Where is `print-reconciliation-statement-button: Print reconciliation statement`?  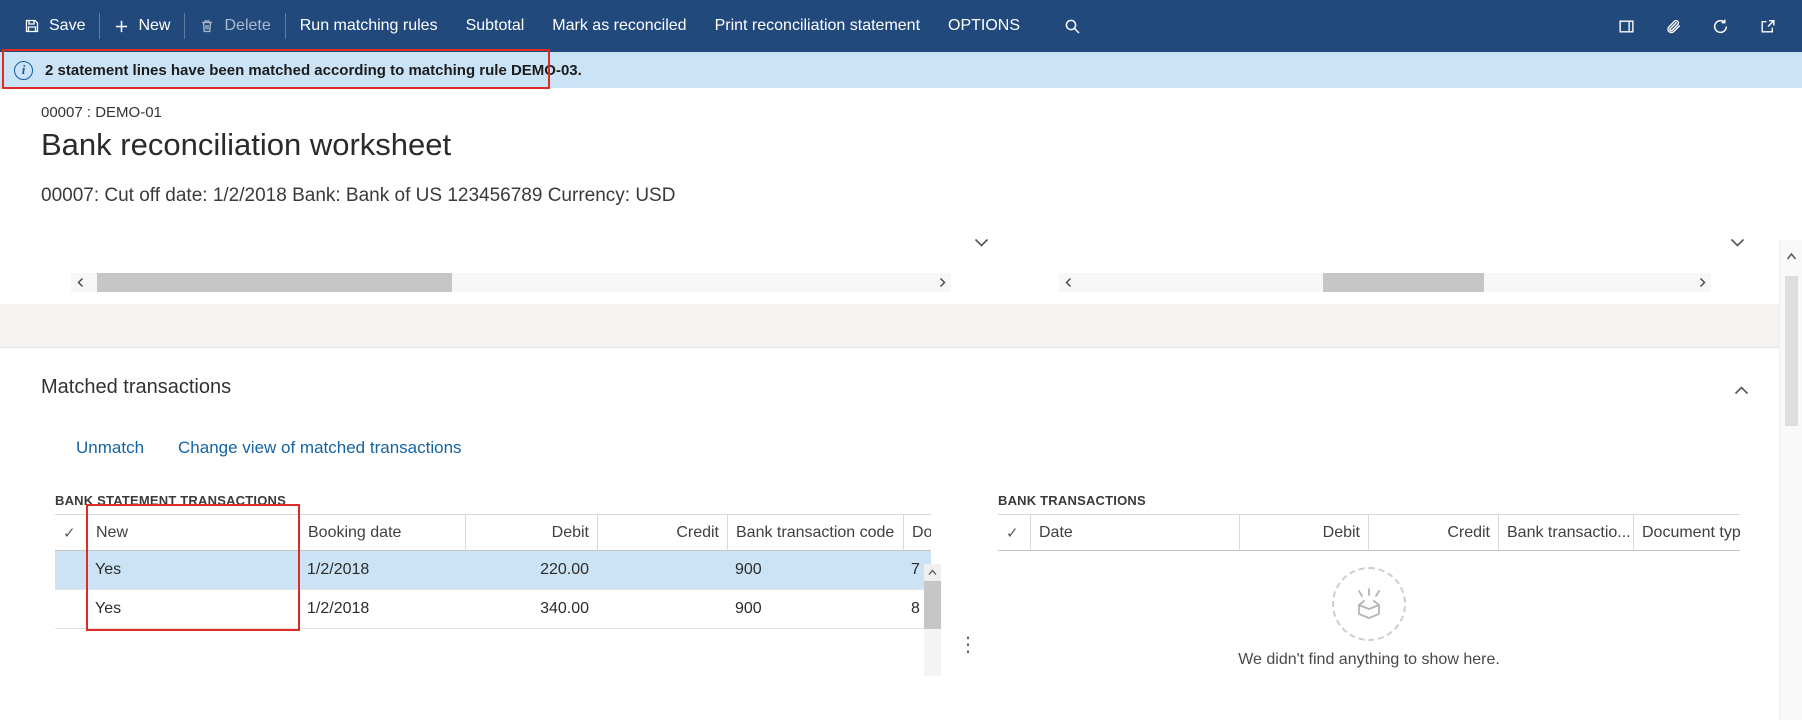
print-reconciliation-statement-button: Print reconciliation statement is located at coordinates (817, 26).